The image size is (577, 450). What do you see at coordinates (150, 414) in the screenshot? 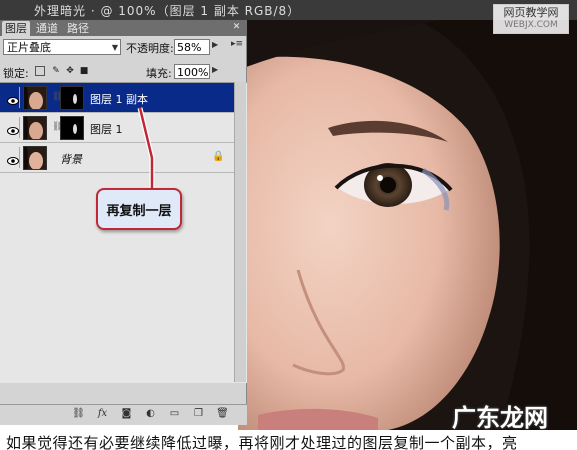
I see `adjustment-layer-icon: ◐` at bounding box center [150, 414].